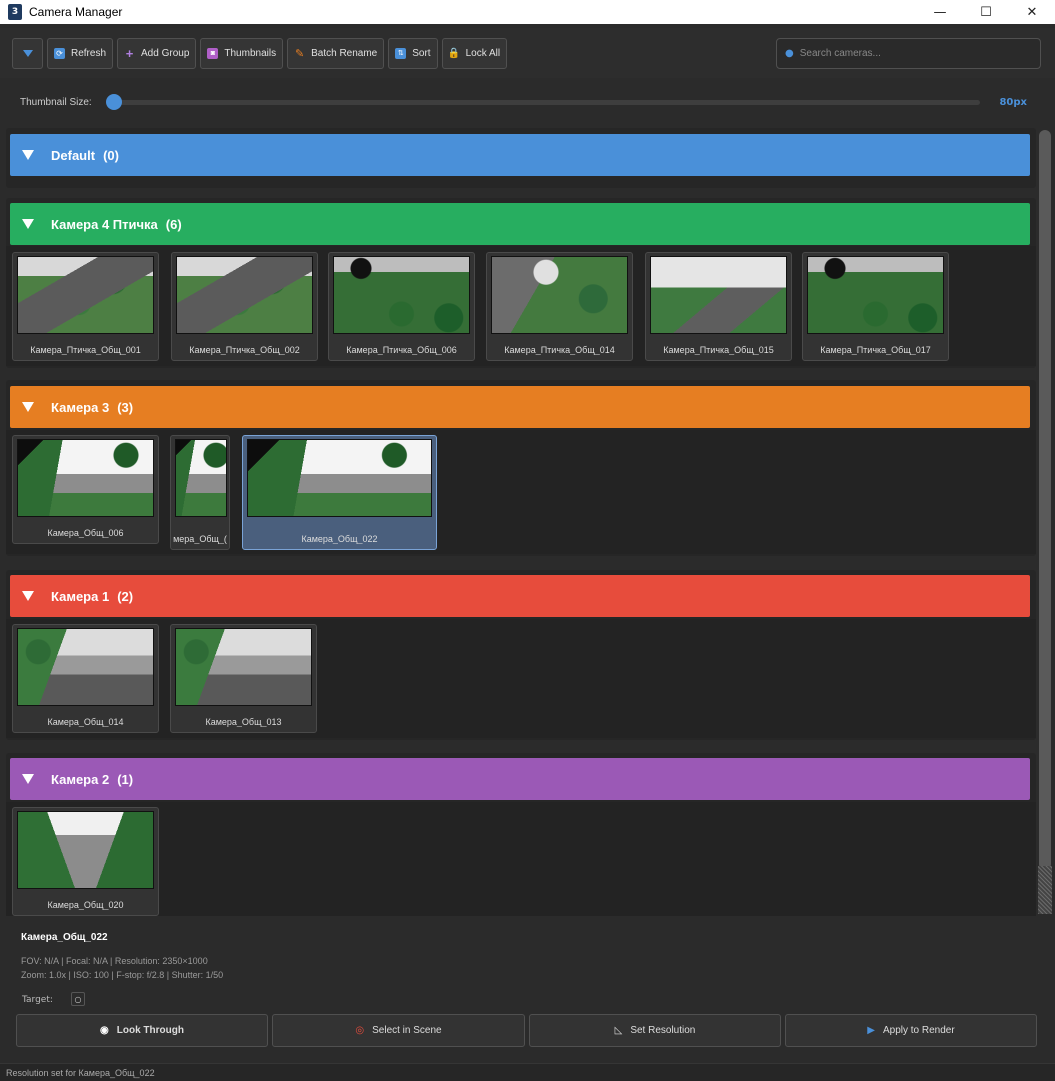 This screenshot has height=1081, width=1055. I want to click on window-title: Camera Manager, so click(76, 12).